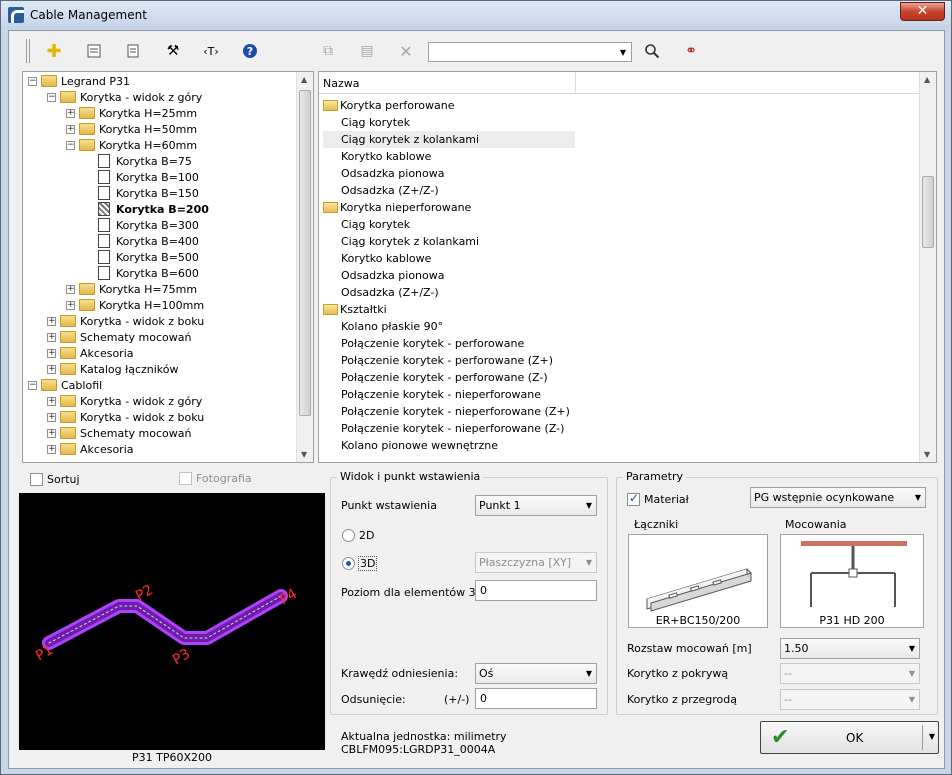  Describe the element at coordinates (148, 241) in the screenshot. I see `tree-item: Korytka B=400` at that location.